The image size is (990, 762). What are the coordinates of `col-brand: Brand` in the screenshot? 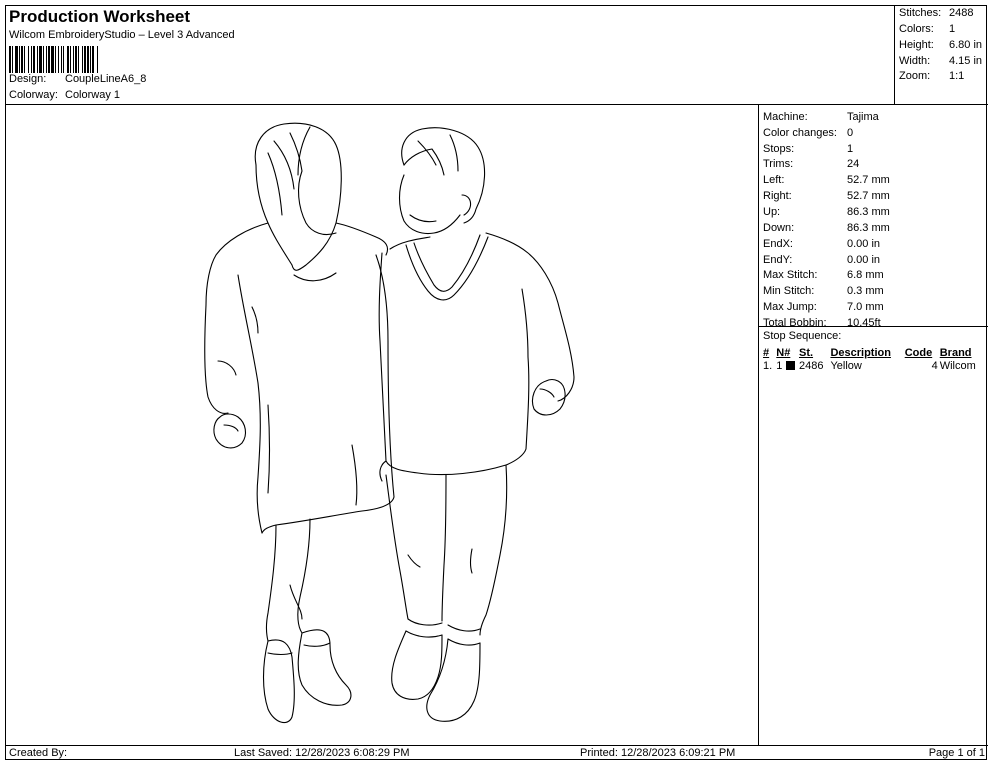 It's located at (955, 353).